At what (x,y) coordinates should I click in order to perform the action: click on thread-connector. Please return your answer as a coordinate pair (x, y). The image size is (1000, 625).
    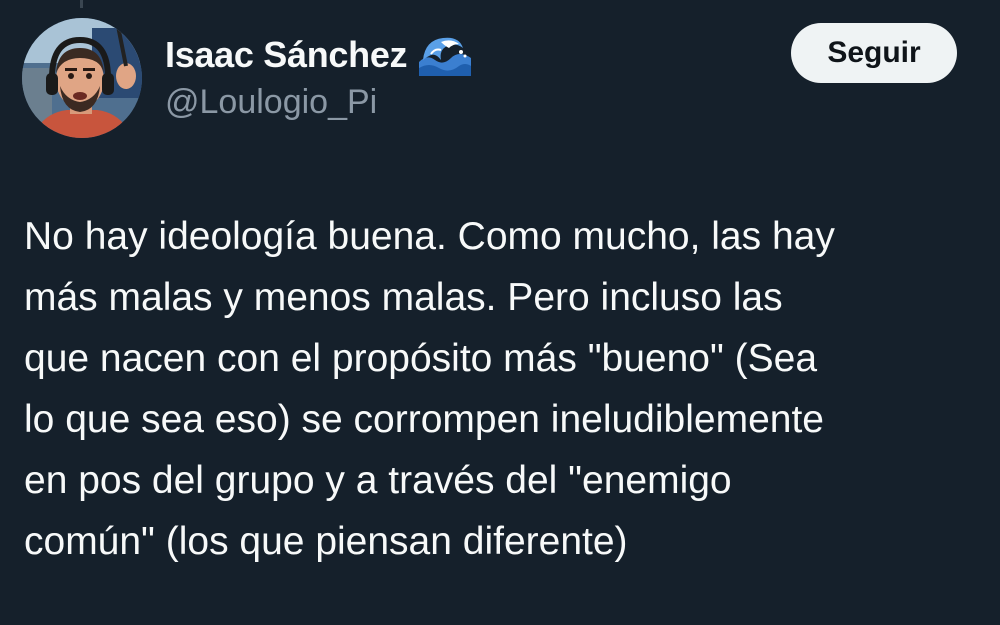
    Looking at the image, I should click on (81, 4).